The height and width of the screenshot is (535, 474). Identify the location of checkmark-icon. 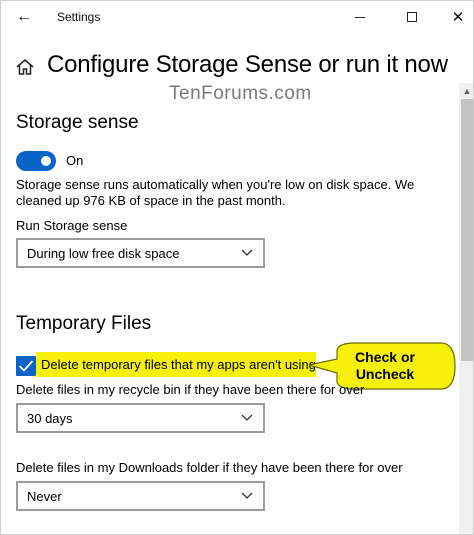
(26, 366).